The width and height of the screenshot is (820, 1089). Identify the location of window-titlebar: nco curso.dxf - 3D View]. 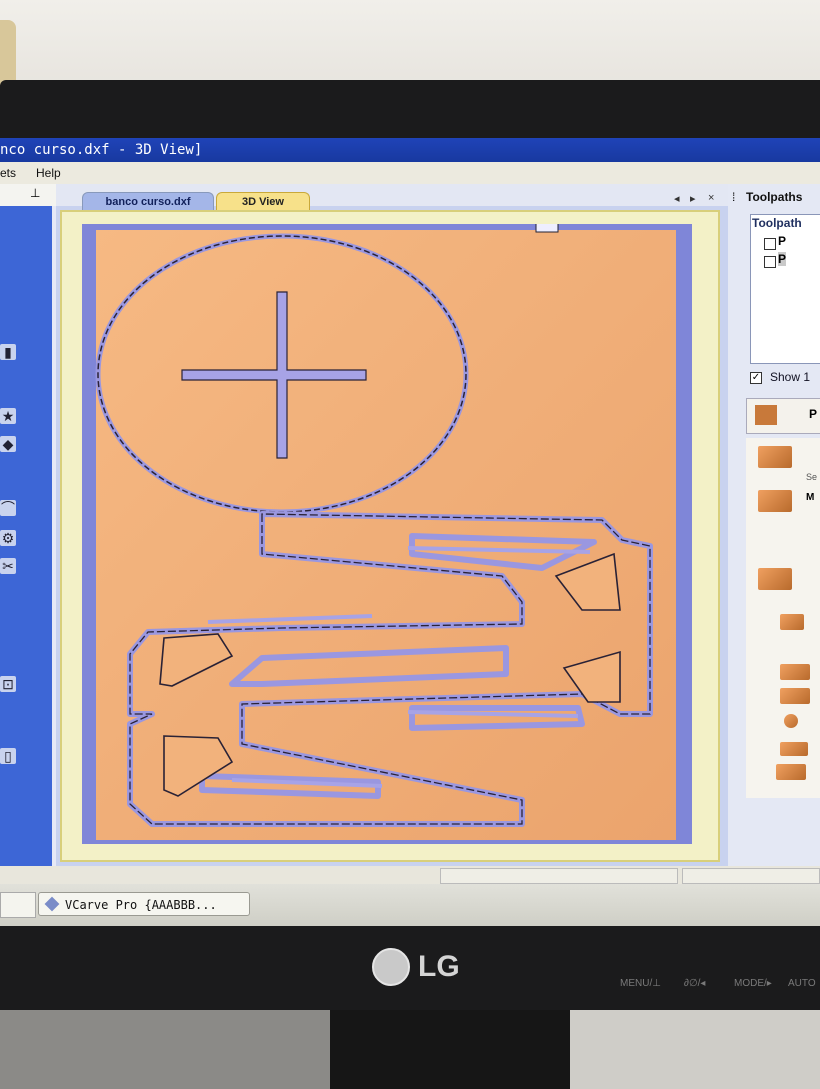
(410, 150).